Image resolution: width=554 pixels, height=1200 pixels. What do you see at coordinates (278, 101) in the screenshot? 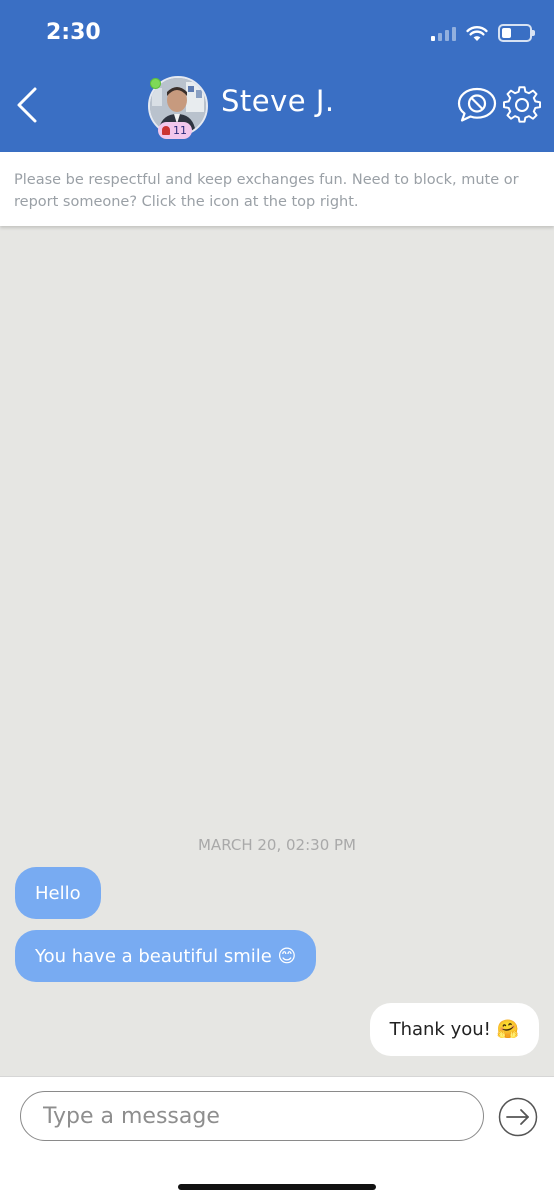
I see `contact-name: Steve J.` at bounding box center [278, 101].